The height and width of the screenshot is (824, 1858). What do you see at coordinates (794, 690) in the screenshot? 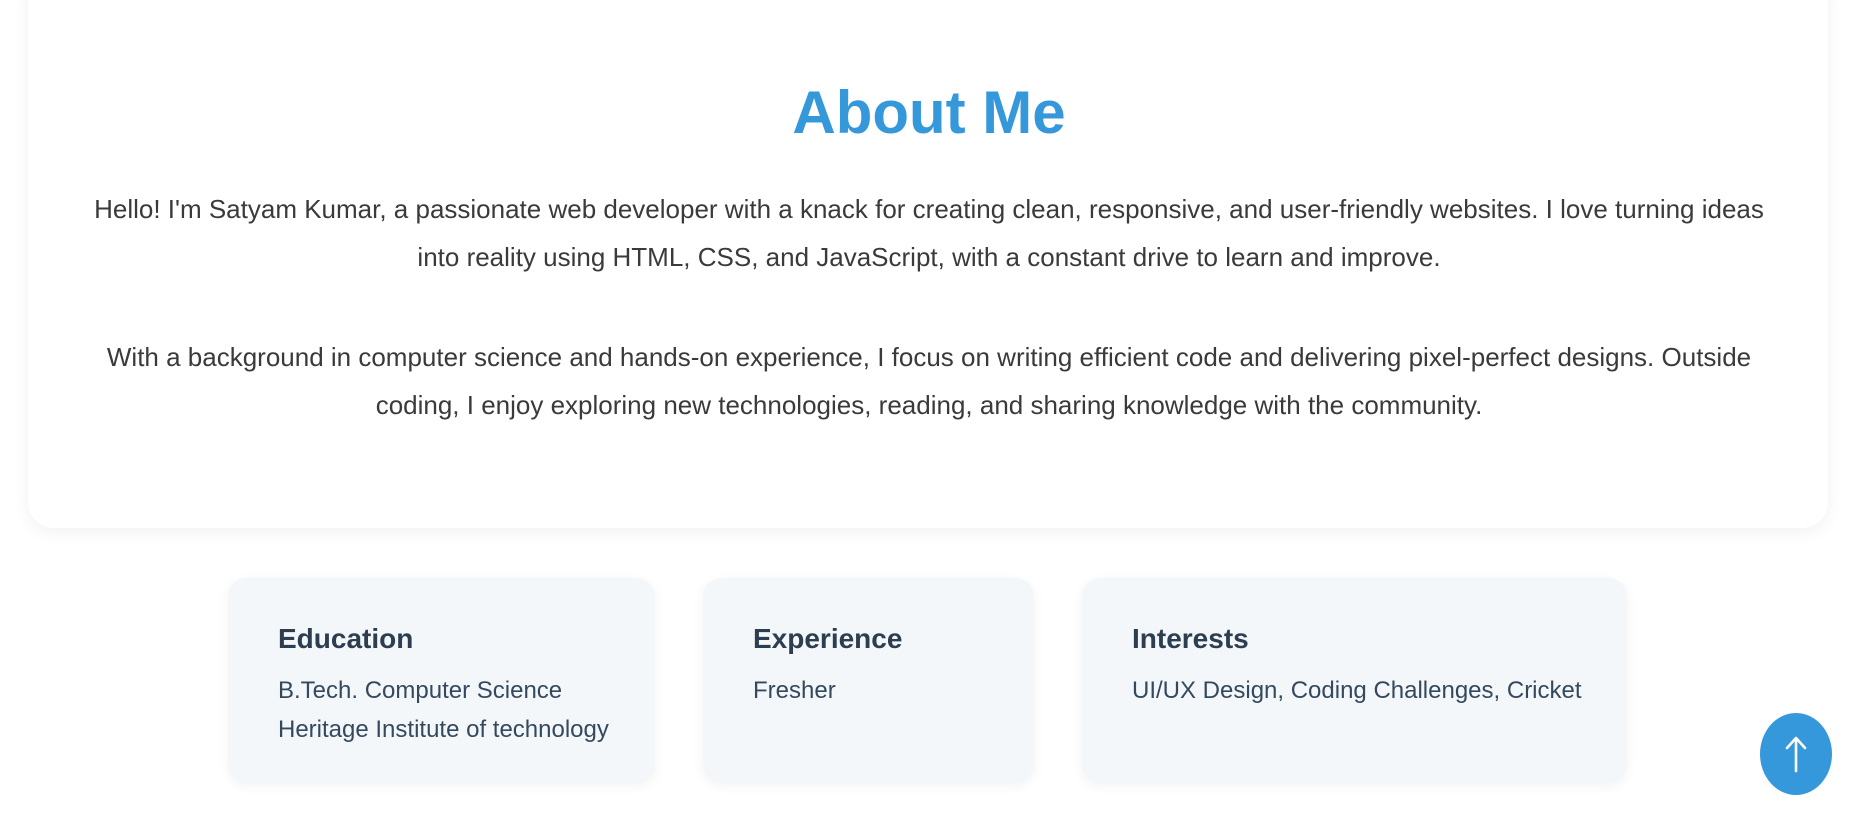
I see `experience-level: Fresher` at bounding box center [794, 690].